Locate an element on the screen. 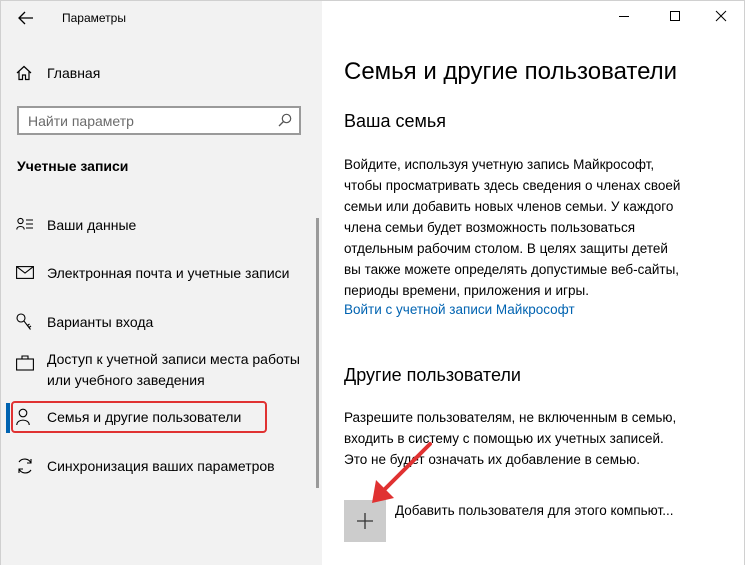 The height and width of the screenshot is (565, 745). selected-indicator is located at coordinates (8, 418).